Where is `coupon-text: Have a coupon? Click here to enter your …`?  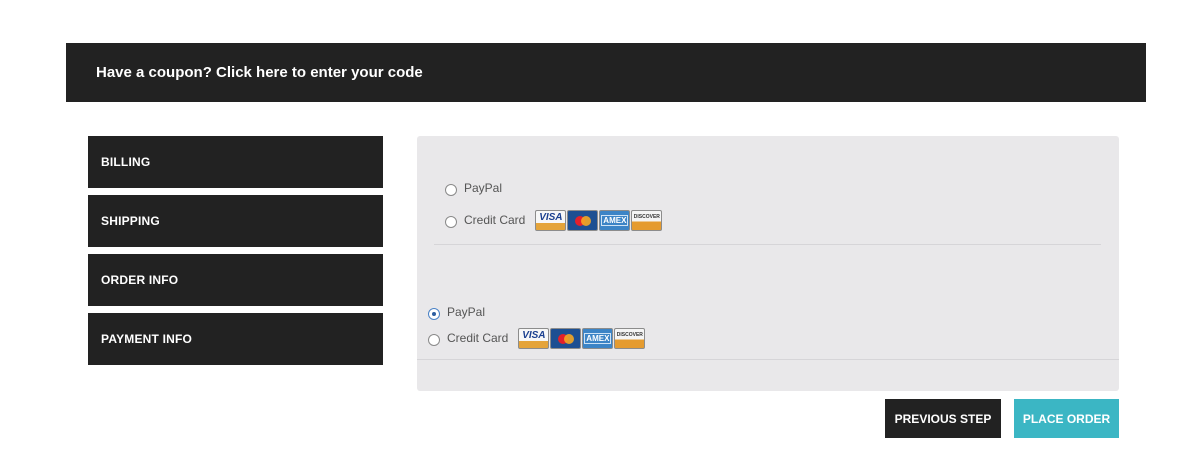
coupon-text: Have a coupon? Click here to enter your … is located at coordinates (259, 72).